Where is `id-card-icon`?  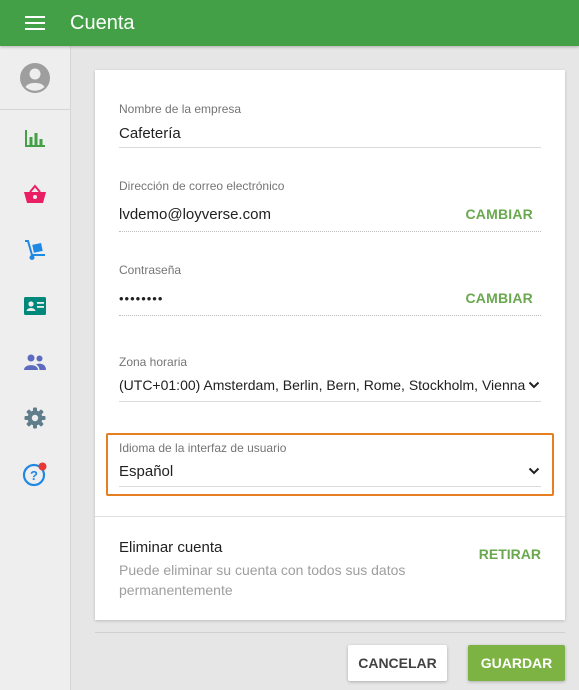 id-card-icon is located at coordinates (35, 306).